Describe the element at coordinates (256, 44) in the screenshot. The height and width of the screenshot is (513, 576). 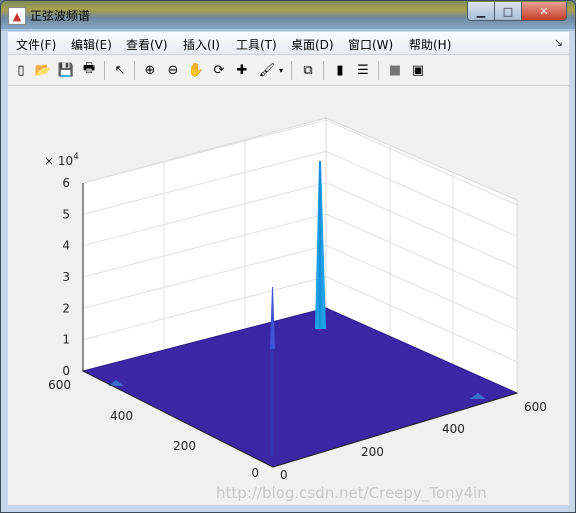
I see `menu-tools: 工具(T)` at that location.